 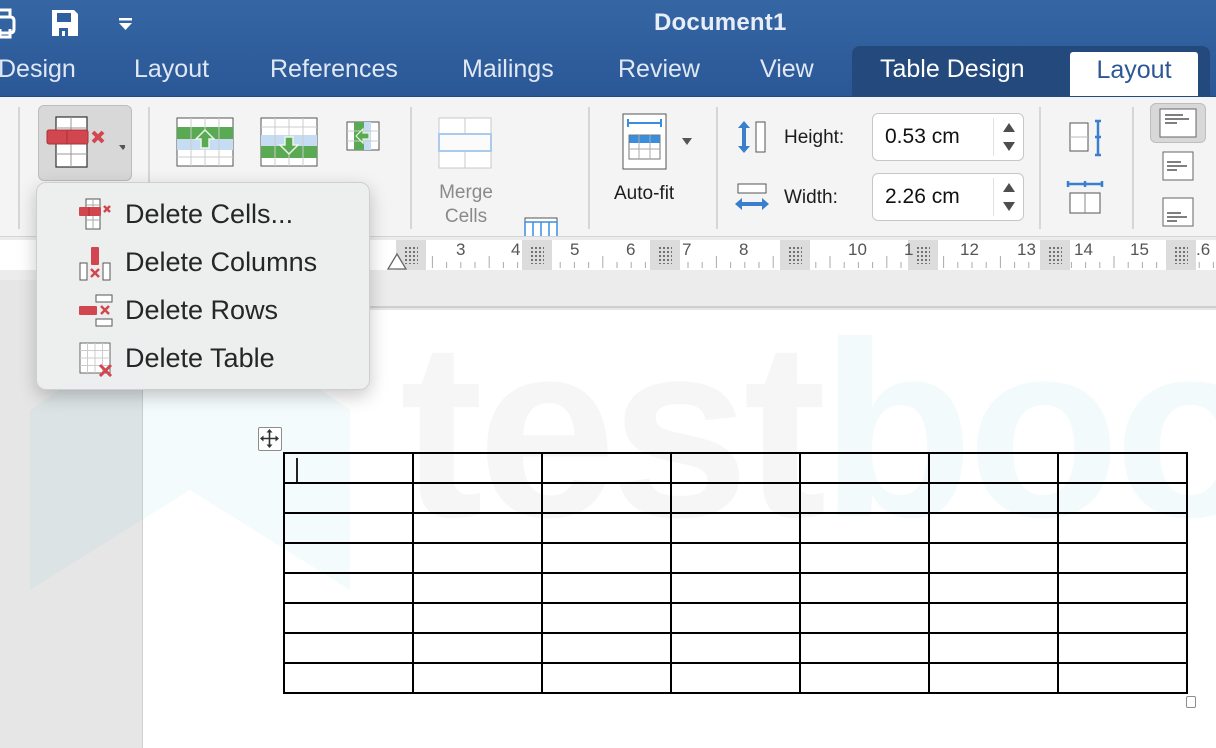 What do you see at coordinates (363, 136) in the screenshot?
I see `insert-column-left-icon` at bounding box center [363, 136].